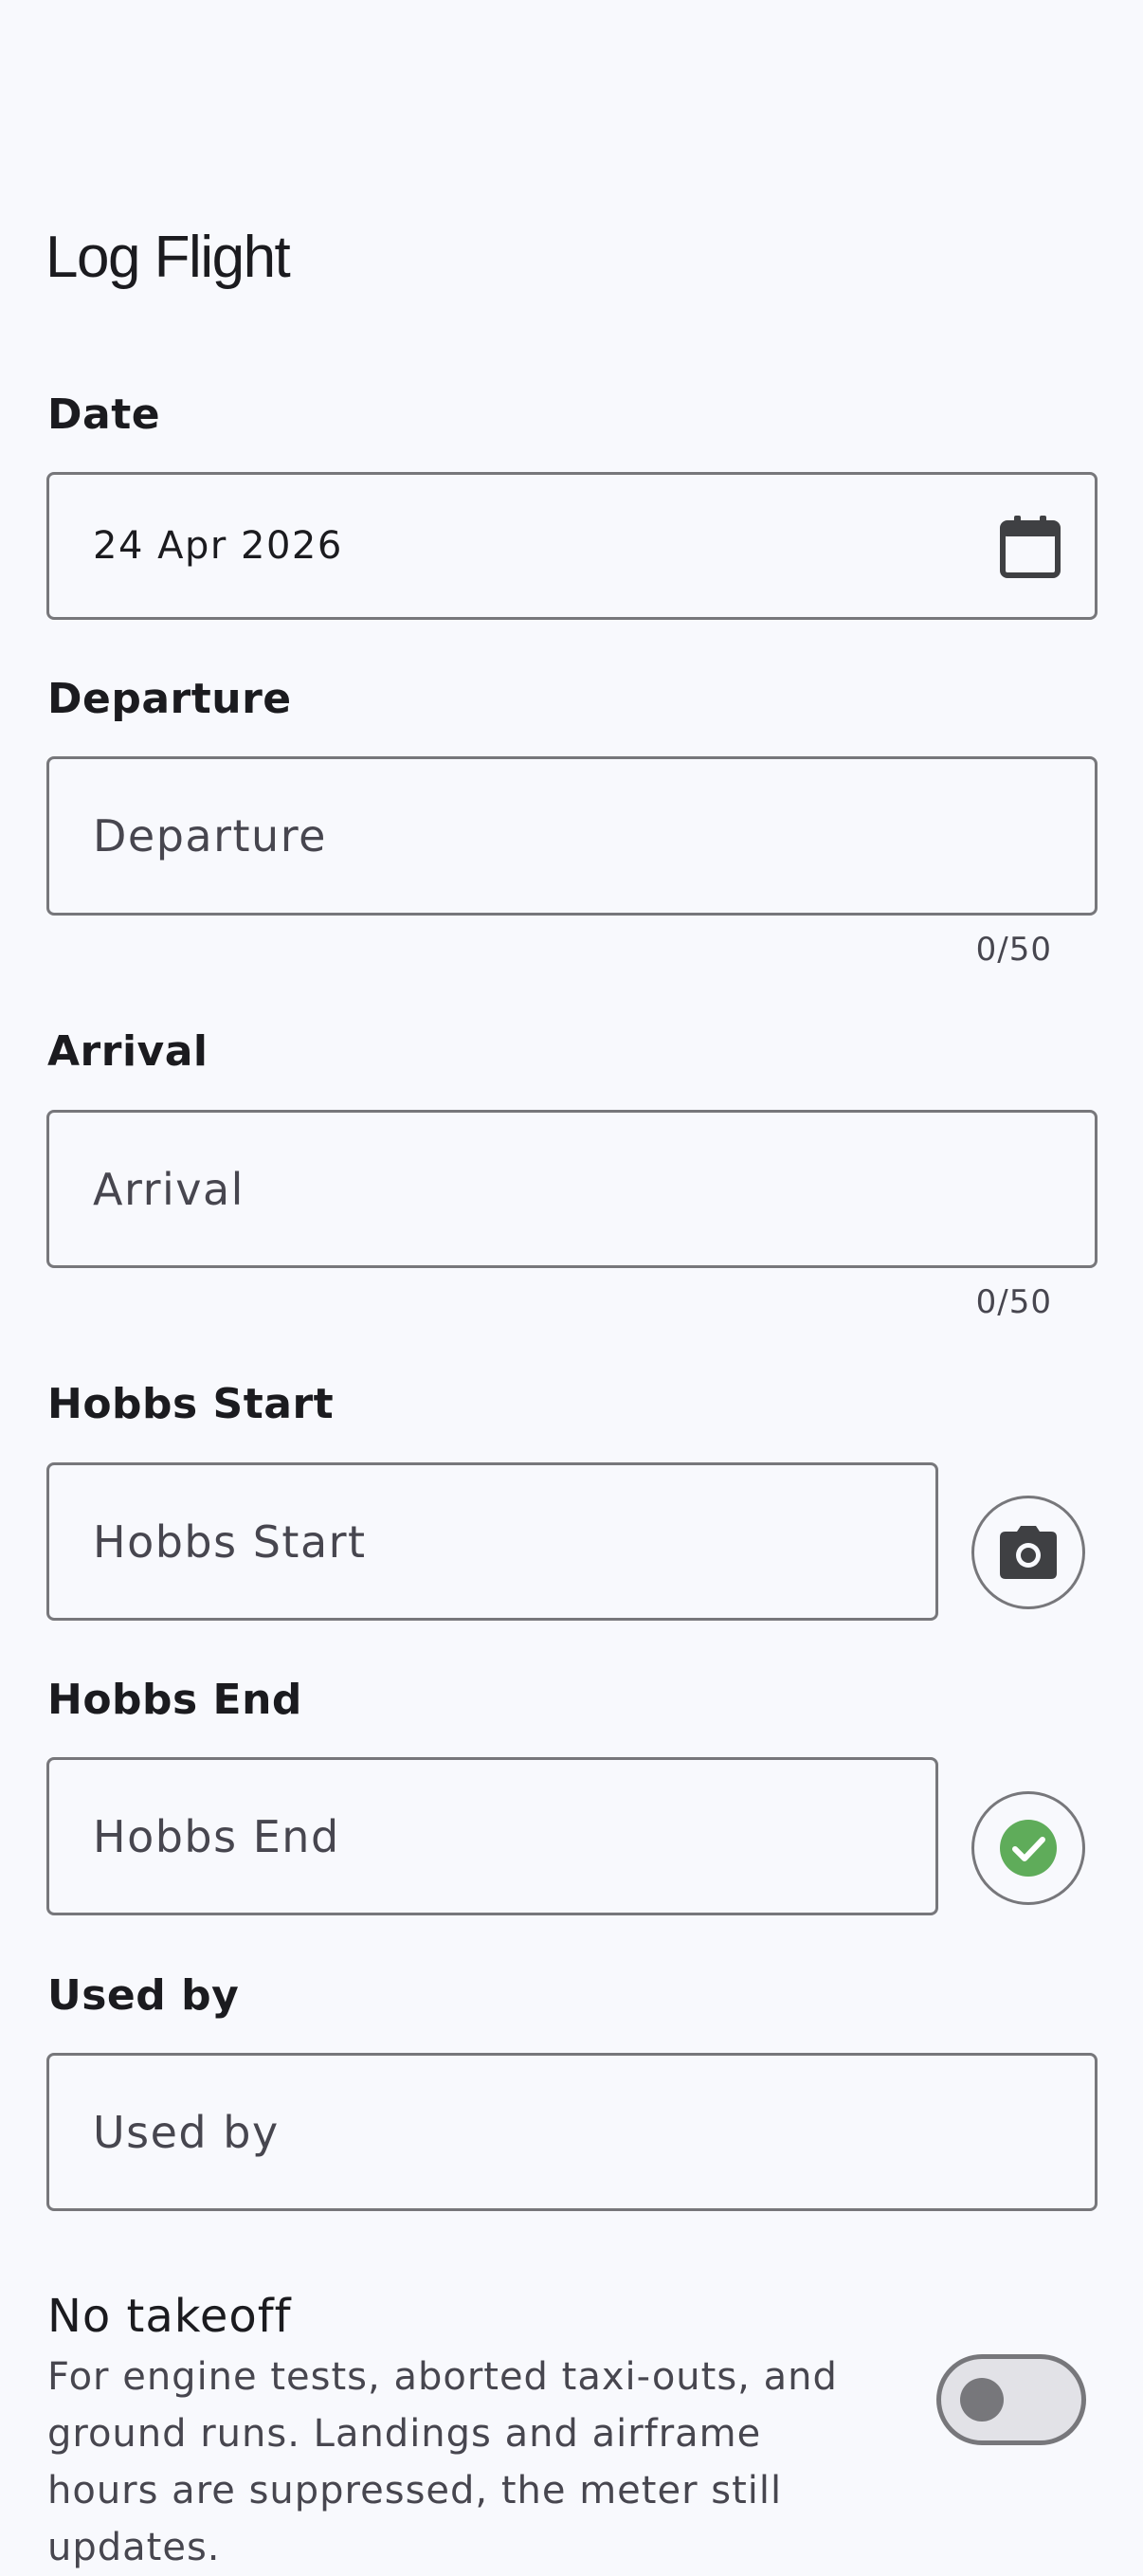  What do you see at coordinates (169, 1189) in the screenshot?
I see `arrival-placeholder: Arrival` at bounding box center [169, 1189].